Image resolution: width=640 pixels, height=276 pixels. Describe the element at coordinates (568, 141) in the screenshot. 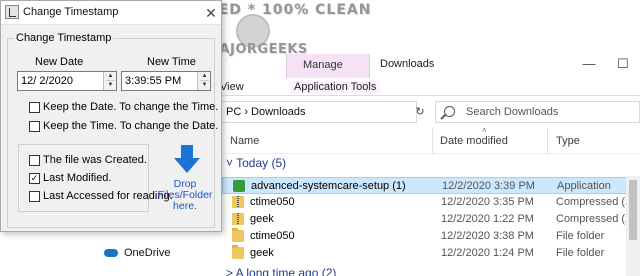

I see `column-type: Type` at that location.